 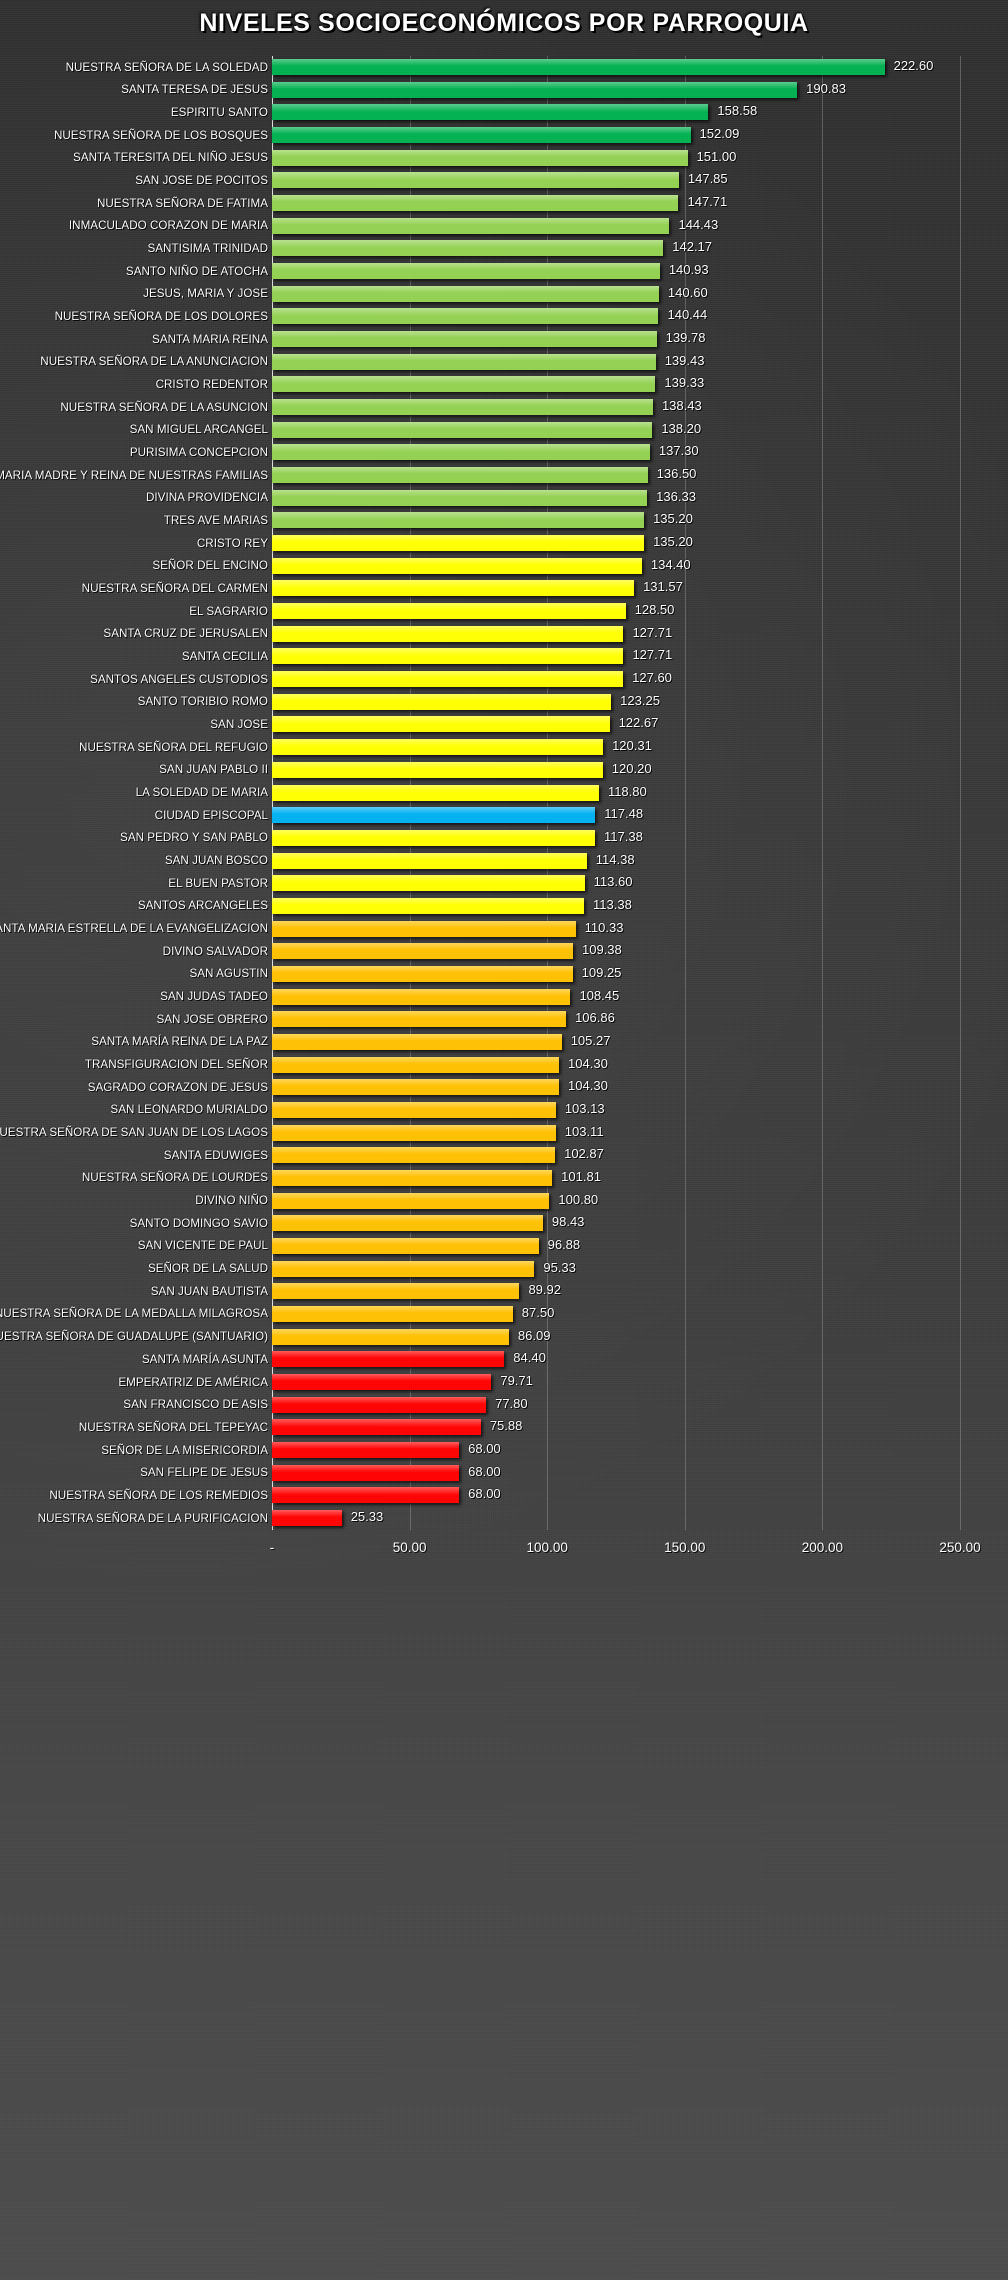 I want to click on bar-row: INMACULADO CORAZON DE MARIA 144.43, so click(x=504, y=226).